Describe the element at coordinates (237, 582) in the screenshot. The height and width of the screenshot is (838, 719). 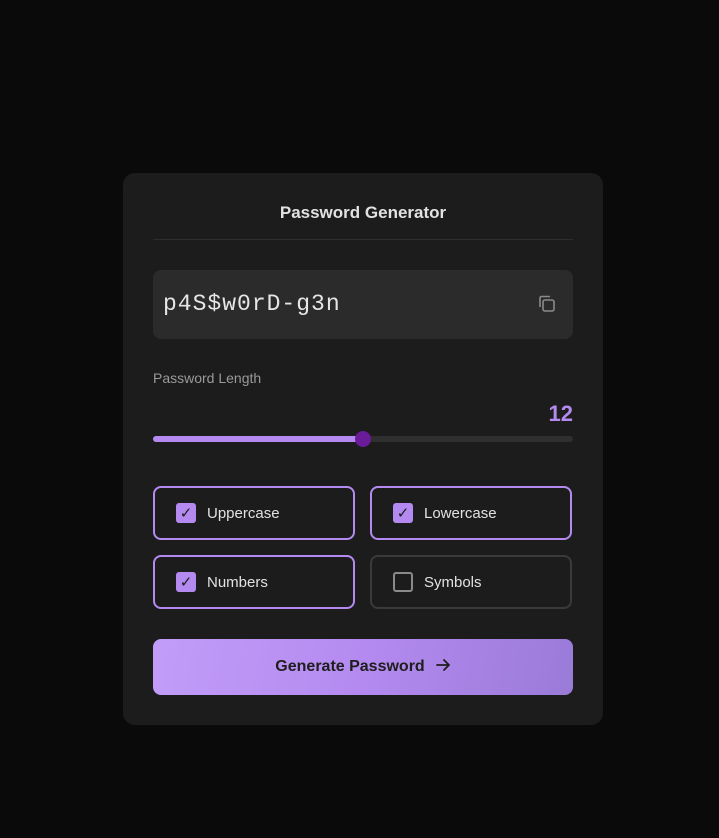
I see `option-label: Numbers` at that location.